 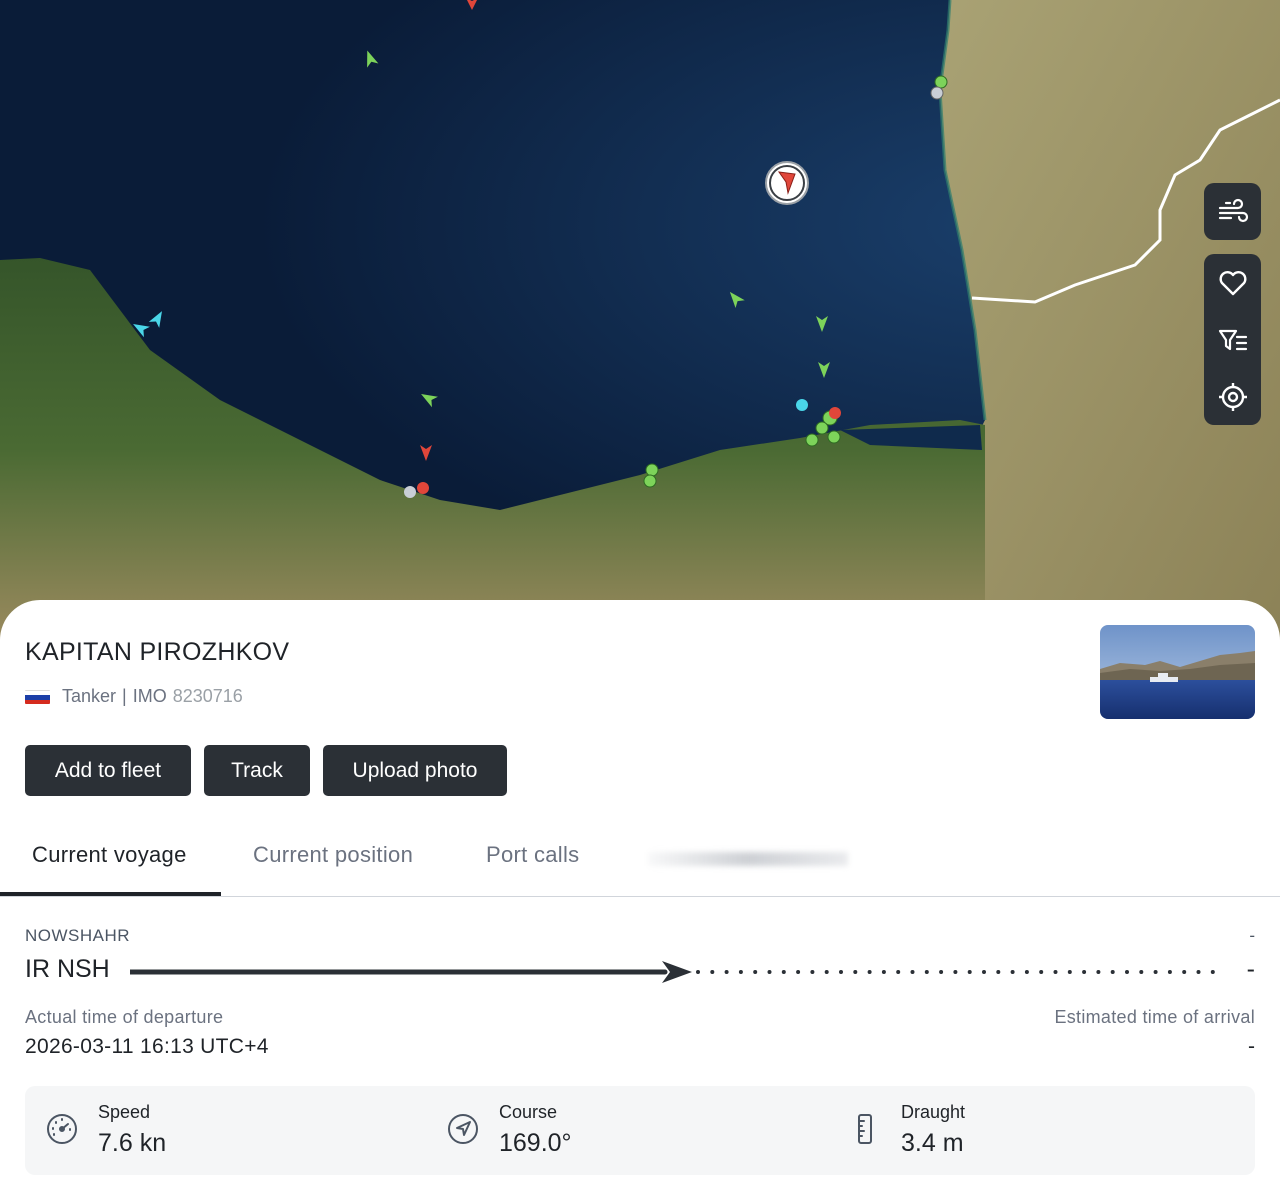 What do you see at coordinates (132, 1143) in the screenshot?
I see `speed-value: 7.6 kn` at bounding box center [132, 1143].